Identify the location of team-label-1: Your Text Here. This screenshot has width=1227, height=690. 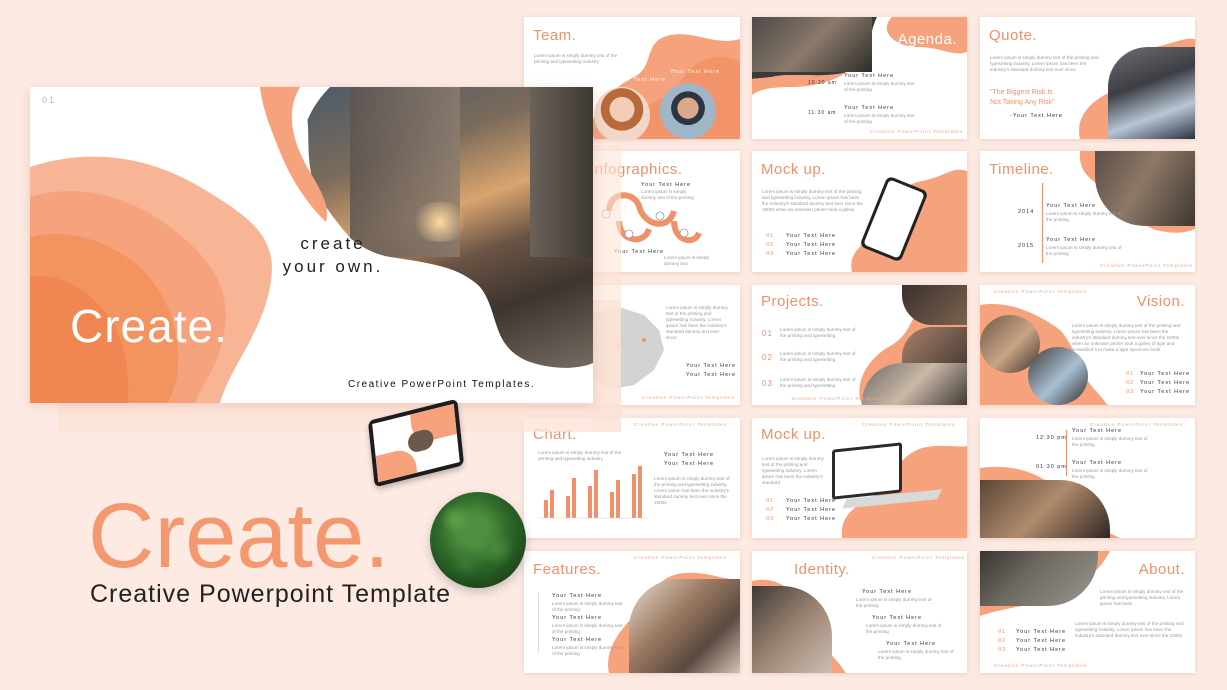
(641, 80).